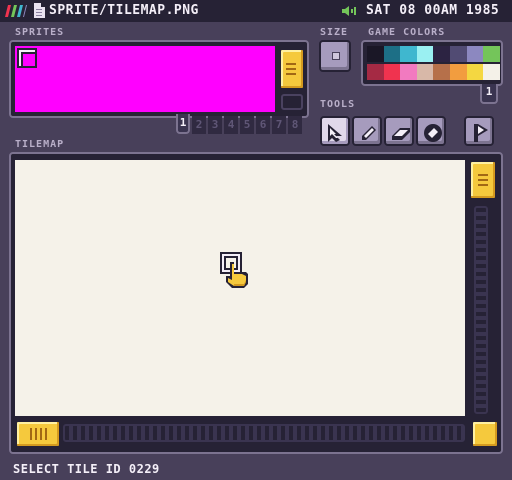  Describe the element at coordinates (433, 10) in the screenshot. I see `clock-display: SAT 08 00AM 1985` at that location.